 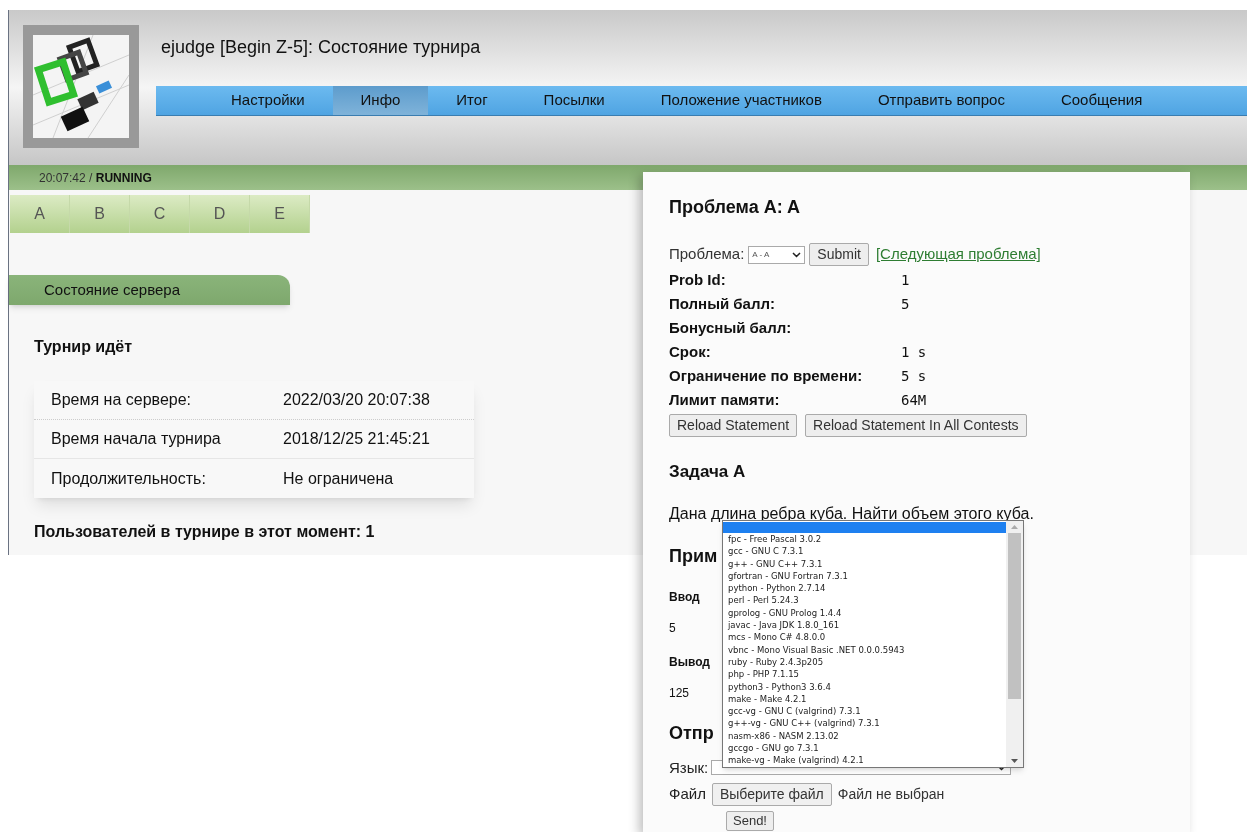 What do you see at coordinates (380, 100) in the screenshot?
I see `nav-item: Инфо` at bounding box center [380, 100].